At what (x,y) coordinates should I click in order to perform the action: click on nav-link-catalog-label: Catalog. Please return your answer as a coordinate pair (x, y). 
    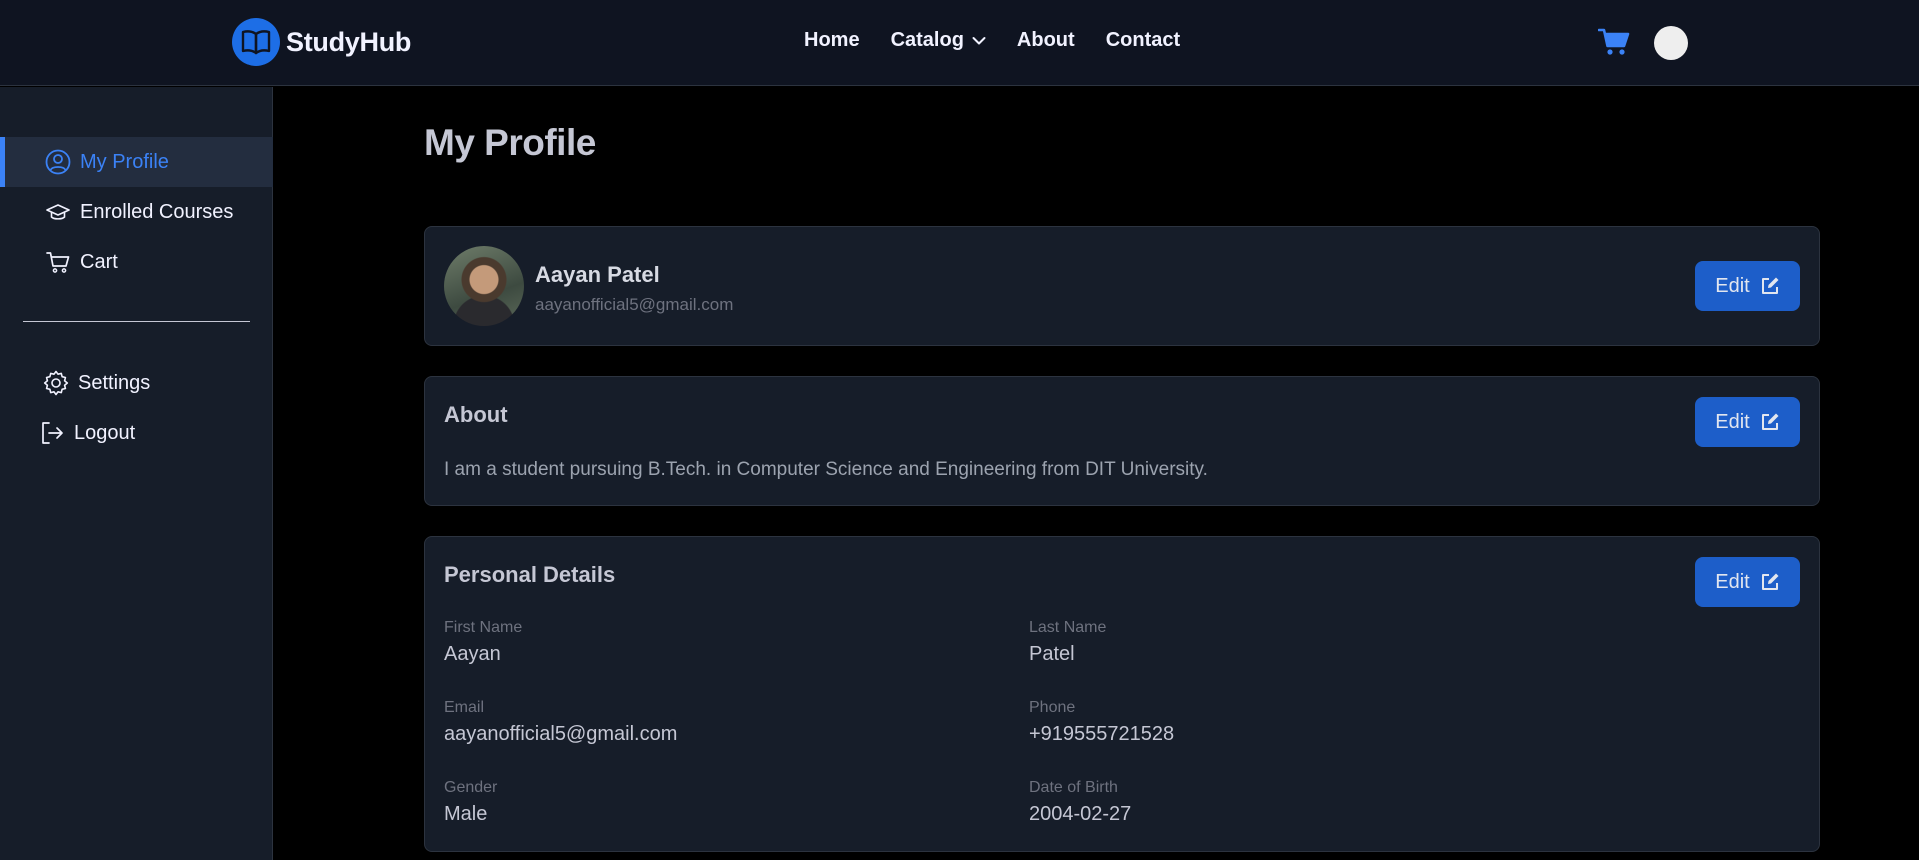
    Looking at the image, I should click on (927, 40).